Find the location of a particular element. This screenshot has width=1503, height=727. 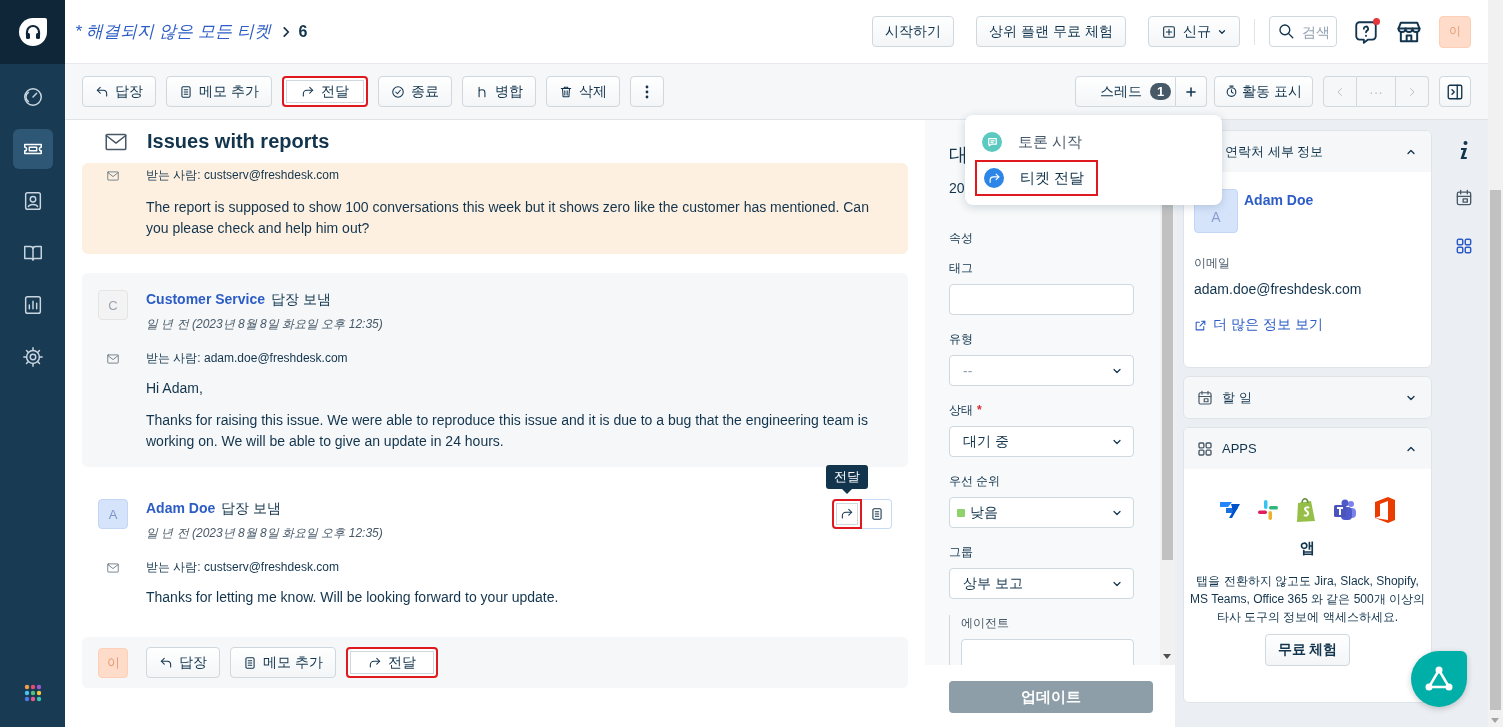

message-text: Hi Adam, is located at coordinates (175, 388).